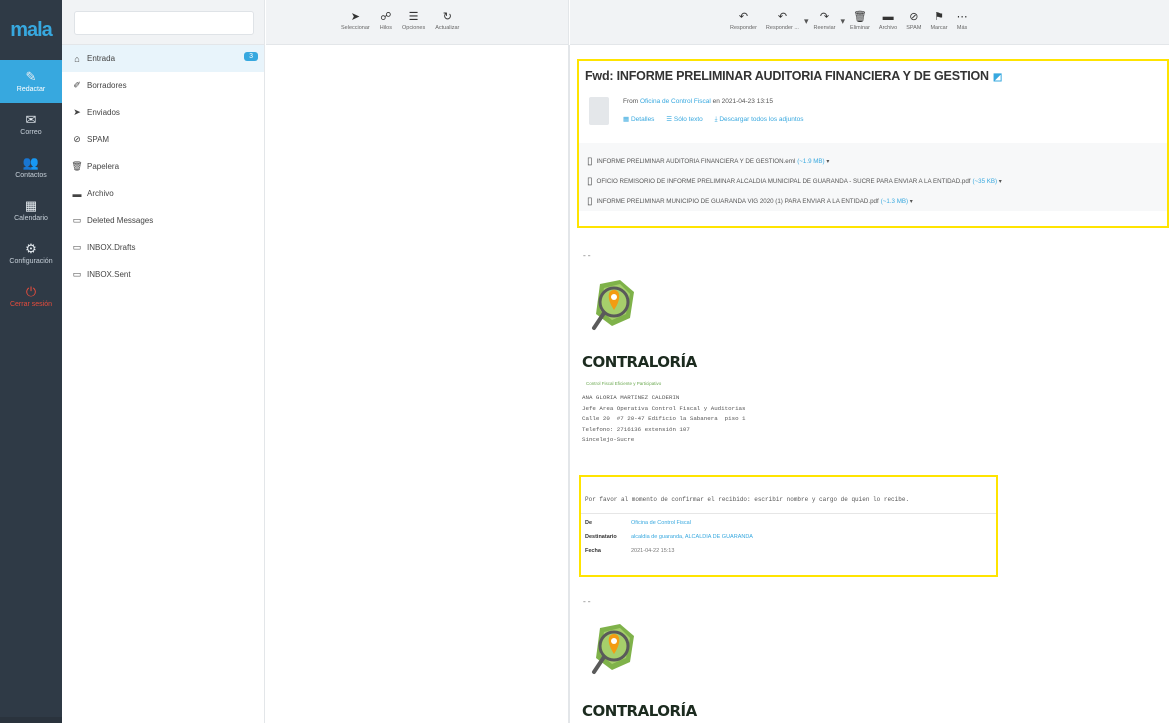 The height and width of the screenshot is (723, 1169). I want to click on mail-icon: ✉, so click(31, 119).